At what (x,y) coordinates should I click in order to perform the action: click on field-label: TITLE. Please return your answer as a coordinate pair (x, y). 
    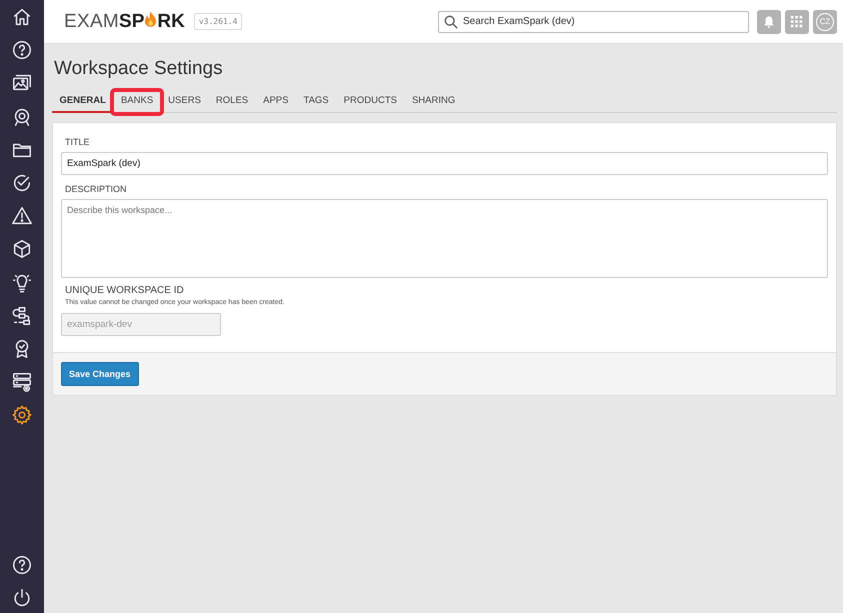
    Looking at the image, I should click on (78, 142).